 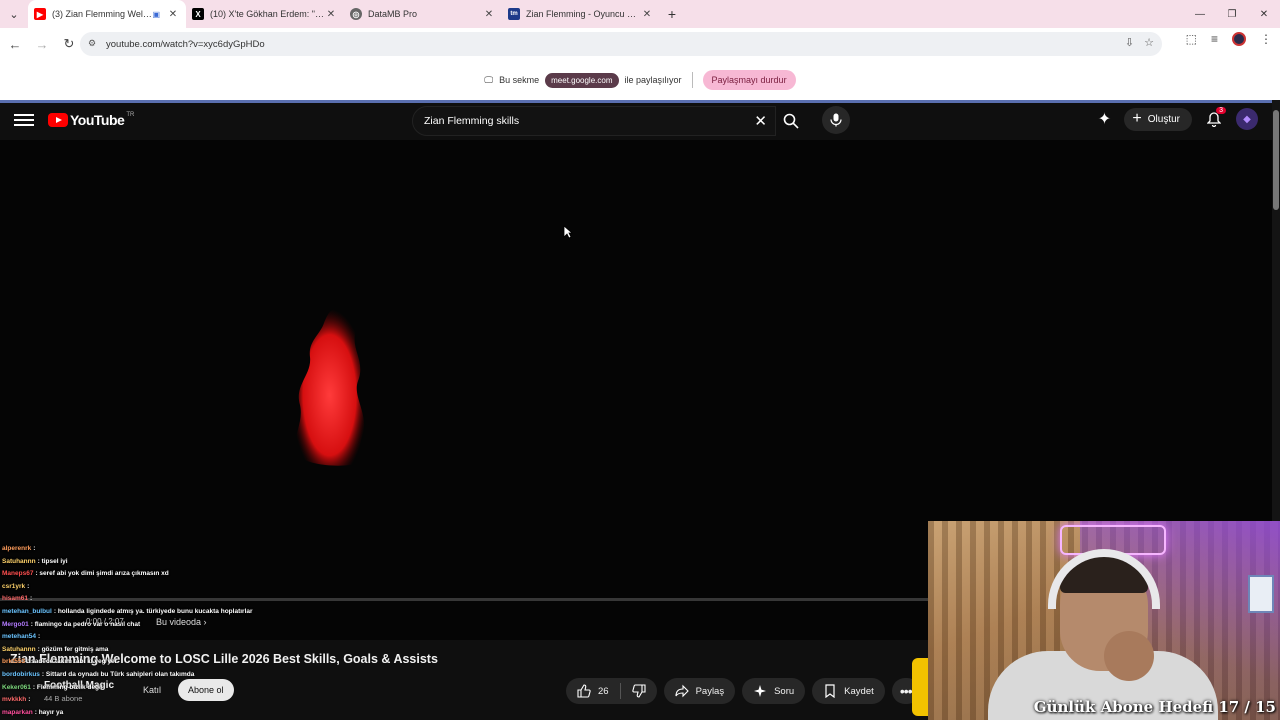 What do you see at coordinates (581, 14) in the screenshot?
I see `tab-transfermarkt: tm Zian Flemming - Oyuncu profili ✕` at bounding box center [581, 14].